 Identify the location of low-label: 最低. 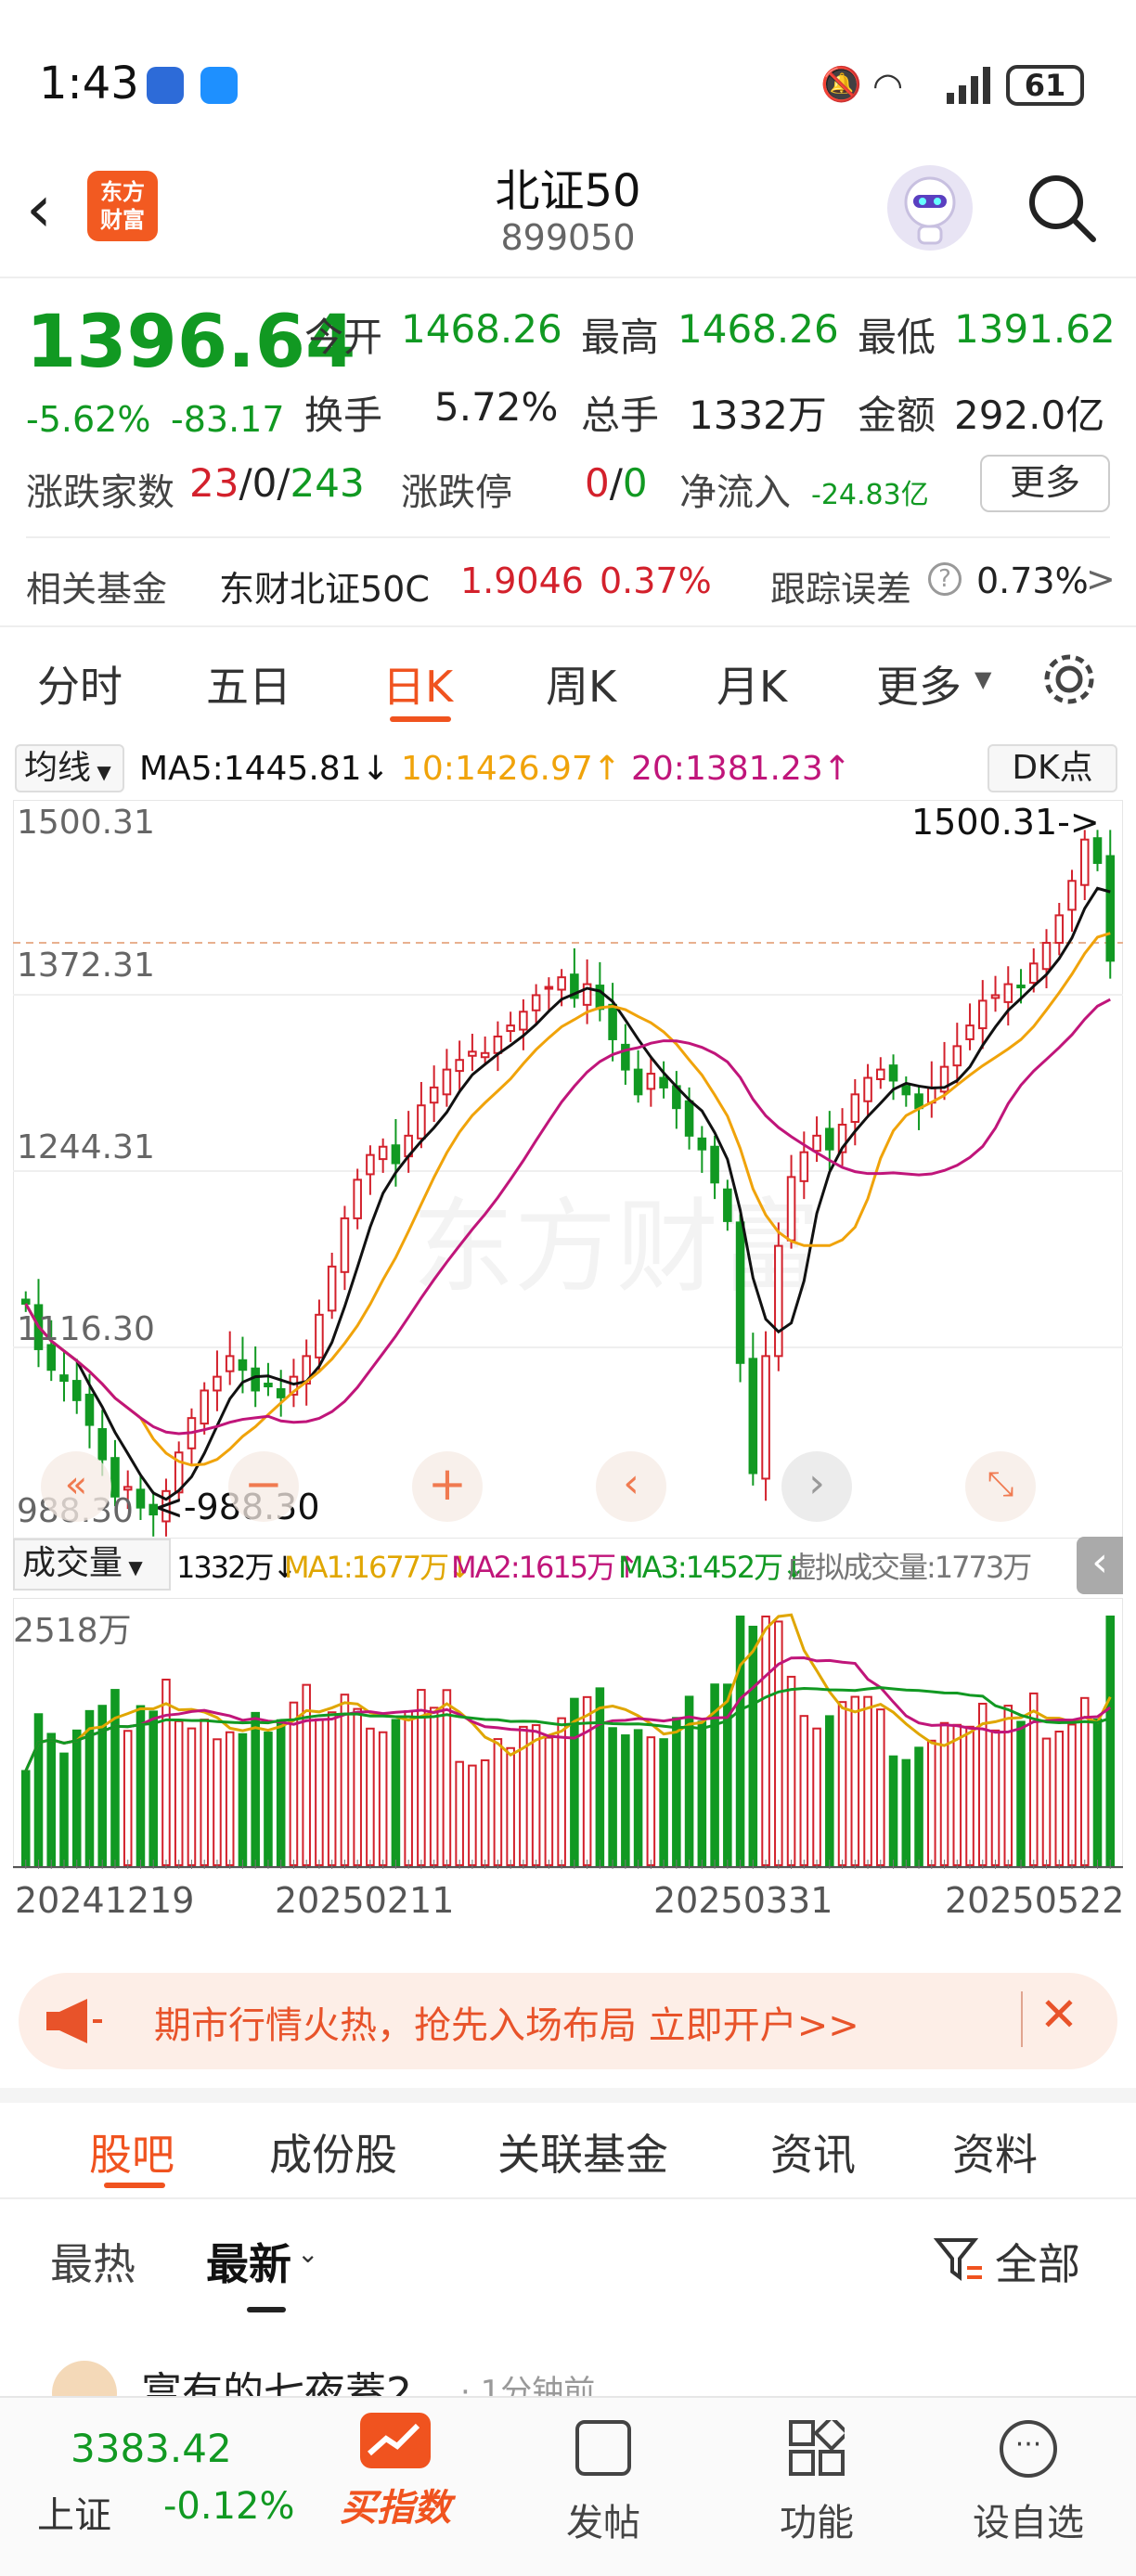
(897, 337).